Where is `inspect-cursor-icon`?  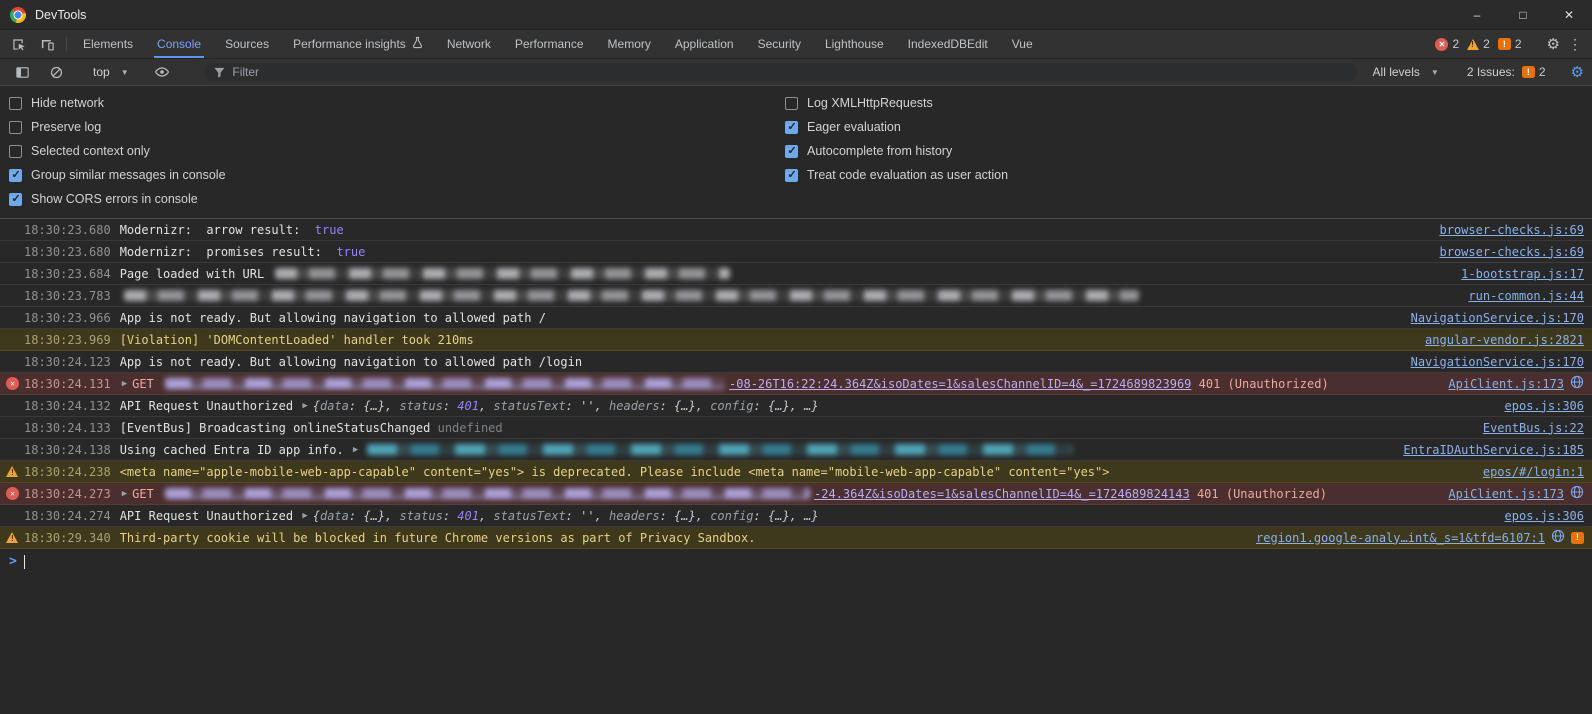
inspect-cursor-icon is located at coordinates (19, 44).